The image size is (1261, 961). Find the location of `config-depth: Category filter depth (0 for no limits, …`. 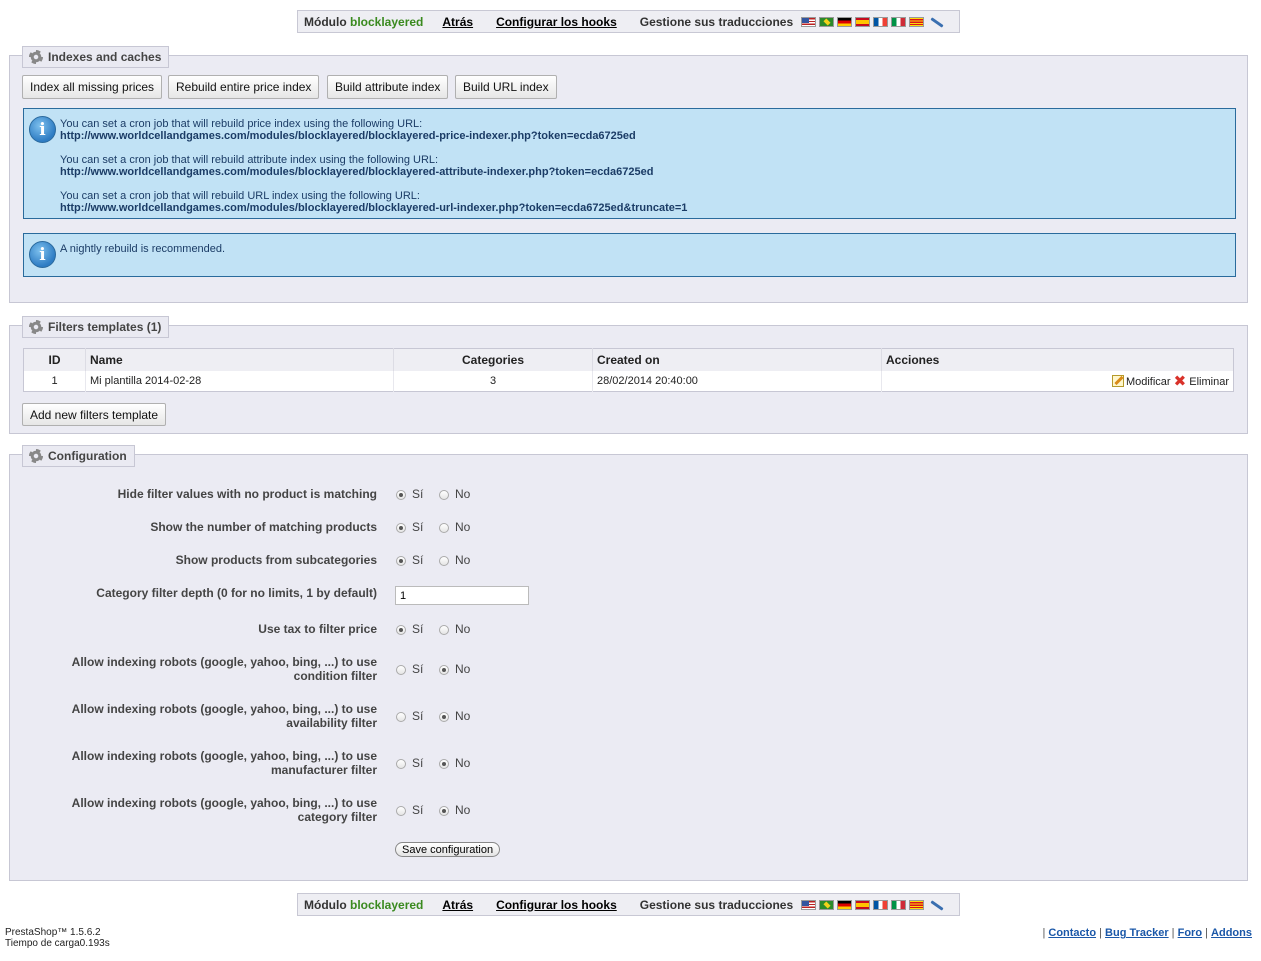

config-depth: Category filter depth (0 for no limits, … is located at coordinates (629, 601).